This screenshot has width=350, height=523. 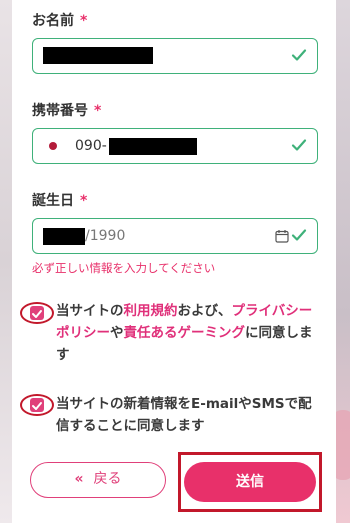 I want to click on consent-text: や, so click(x=117, y=333).